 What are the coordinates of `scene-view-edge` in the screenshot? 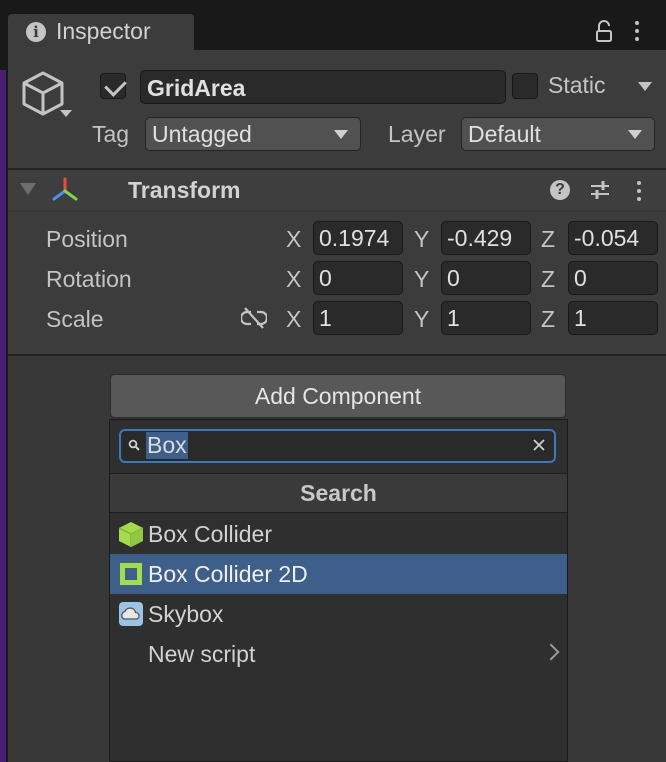 It's located at (3, 416).